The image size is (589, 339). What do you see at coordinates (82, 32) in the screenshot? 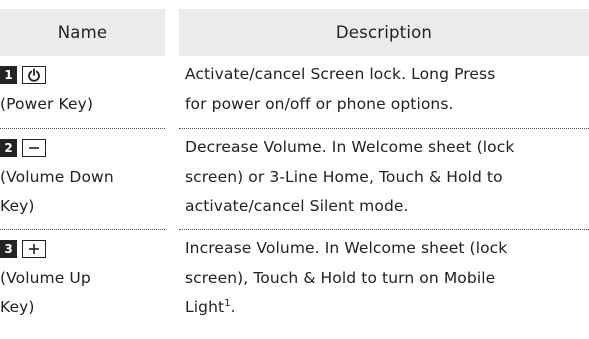
I see `name-column-header: Name` at bounding box center [82, 32].